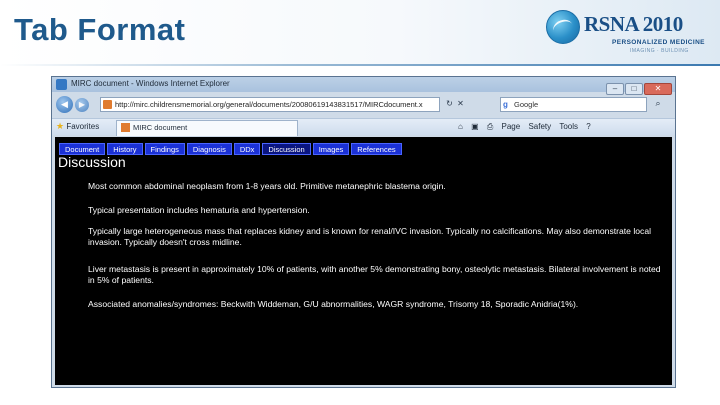 This screenshot has height=405, width=720. I want to click on tab-ddx: DDx, so click(247, 149).